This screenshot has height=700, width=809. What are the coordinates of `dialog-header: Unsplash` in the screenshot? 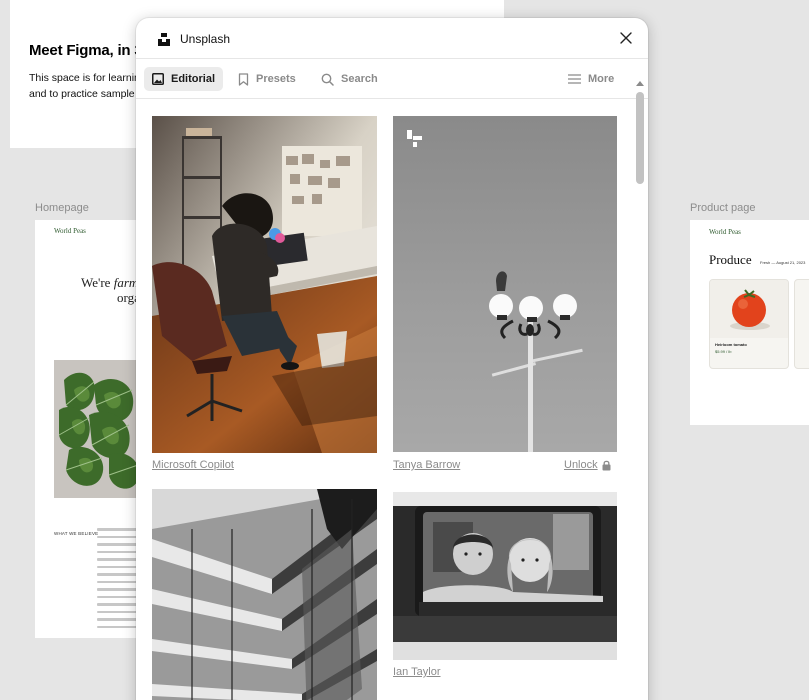 It's located at (392, 38).